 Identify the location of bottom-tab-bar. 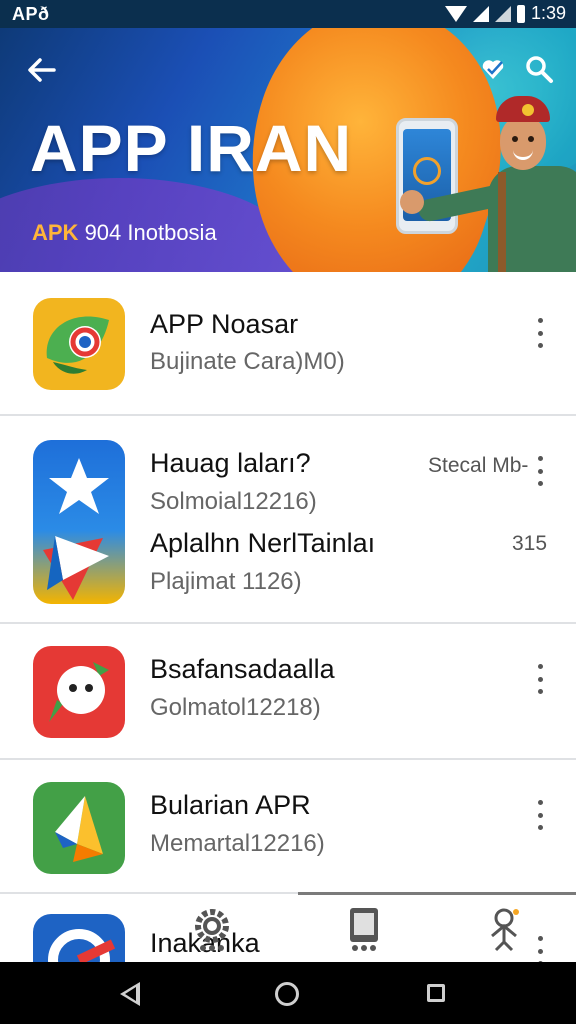
(288, 927).